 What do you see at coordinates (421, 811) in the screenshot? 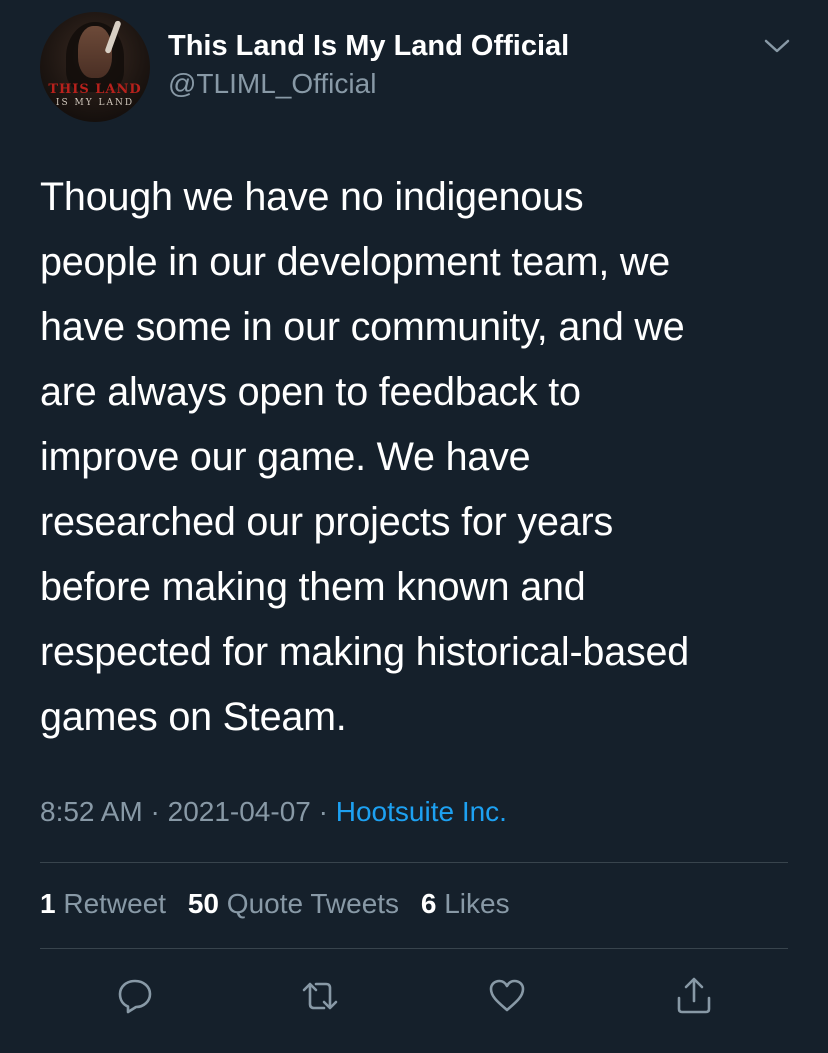
I see `tweet-source-link: Hootsuite Inc.` at bounding box center [421, 811].